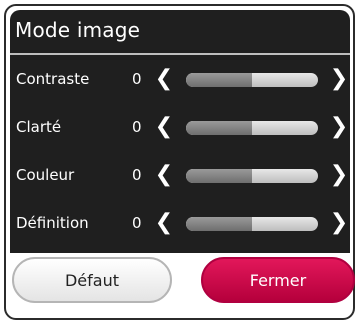  I want to click on setting-label: Contraste, so click(53, 79).